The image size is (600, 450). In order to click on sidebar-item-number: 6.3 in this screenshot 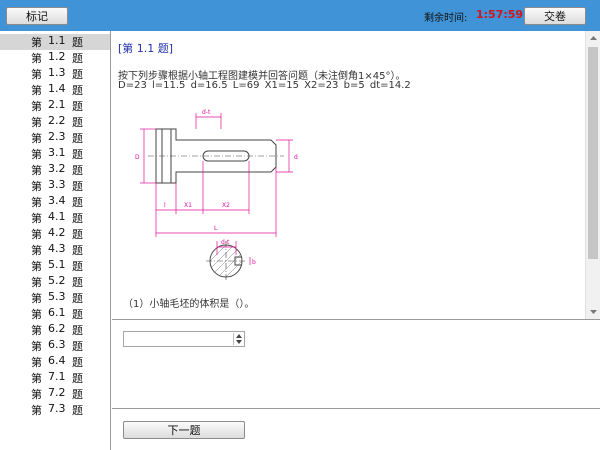, I will do `click(57, 344)`.